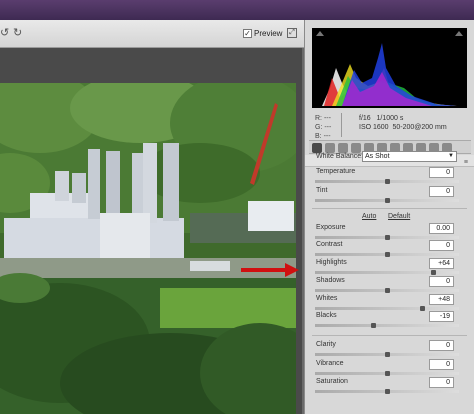 The width and height of the screenshot is (474, 414). Describe the element at coordinates (441, 316) in the screenshot. I see `slider-value-input: -19` at that location.